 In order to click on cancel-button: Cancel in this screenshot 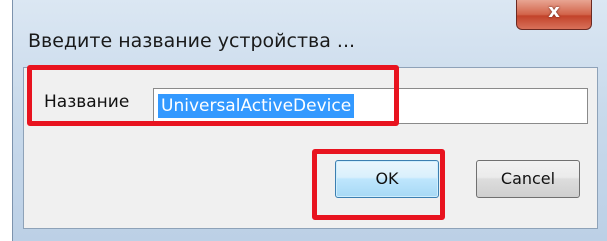, I will do `click(528, 179)`.